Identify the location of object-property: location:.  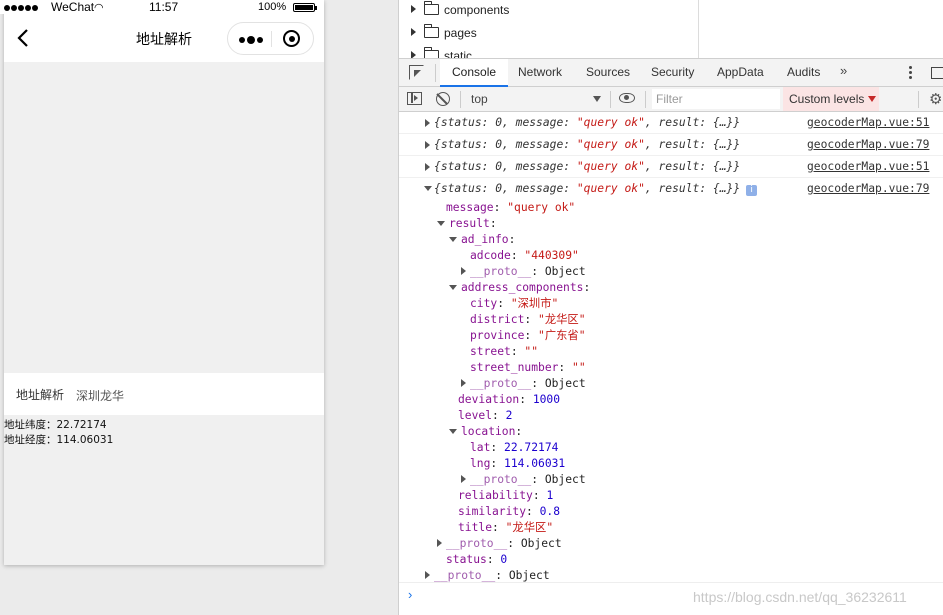
(485, 432).